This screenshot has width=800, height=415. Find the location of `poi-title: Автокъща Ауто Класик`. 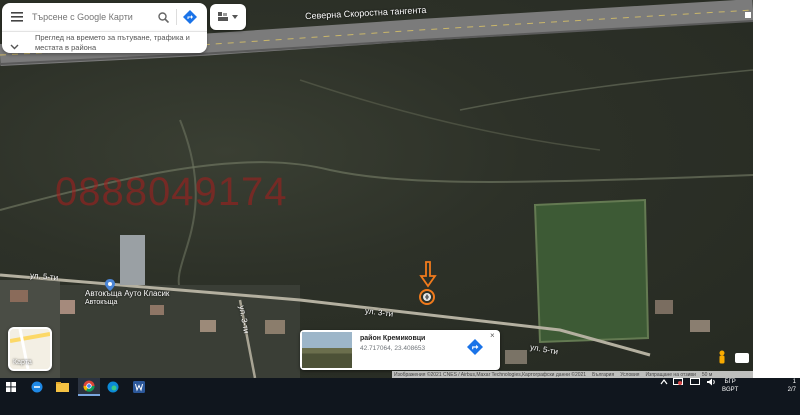

poi-title: Автокъща Ауто Класик is located at coordinates (127, 293).